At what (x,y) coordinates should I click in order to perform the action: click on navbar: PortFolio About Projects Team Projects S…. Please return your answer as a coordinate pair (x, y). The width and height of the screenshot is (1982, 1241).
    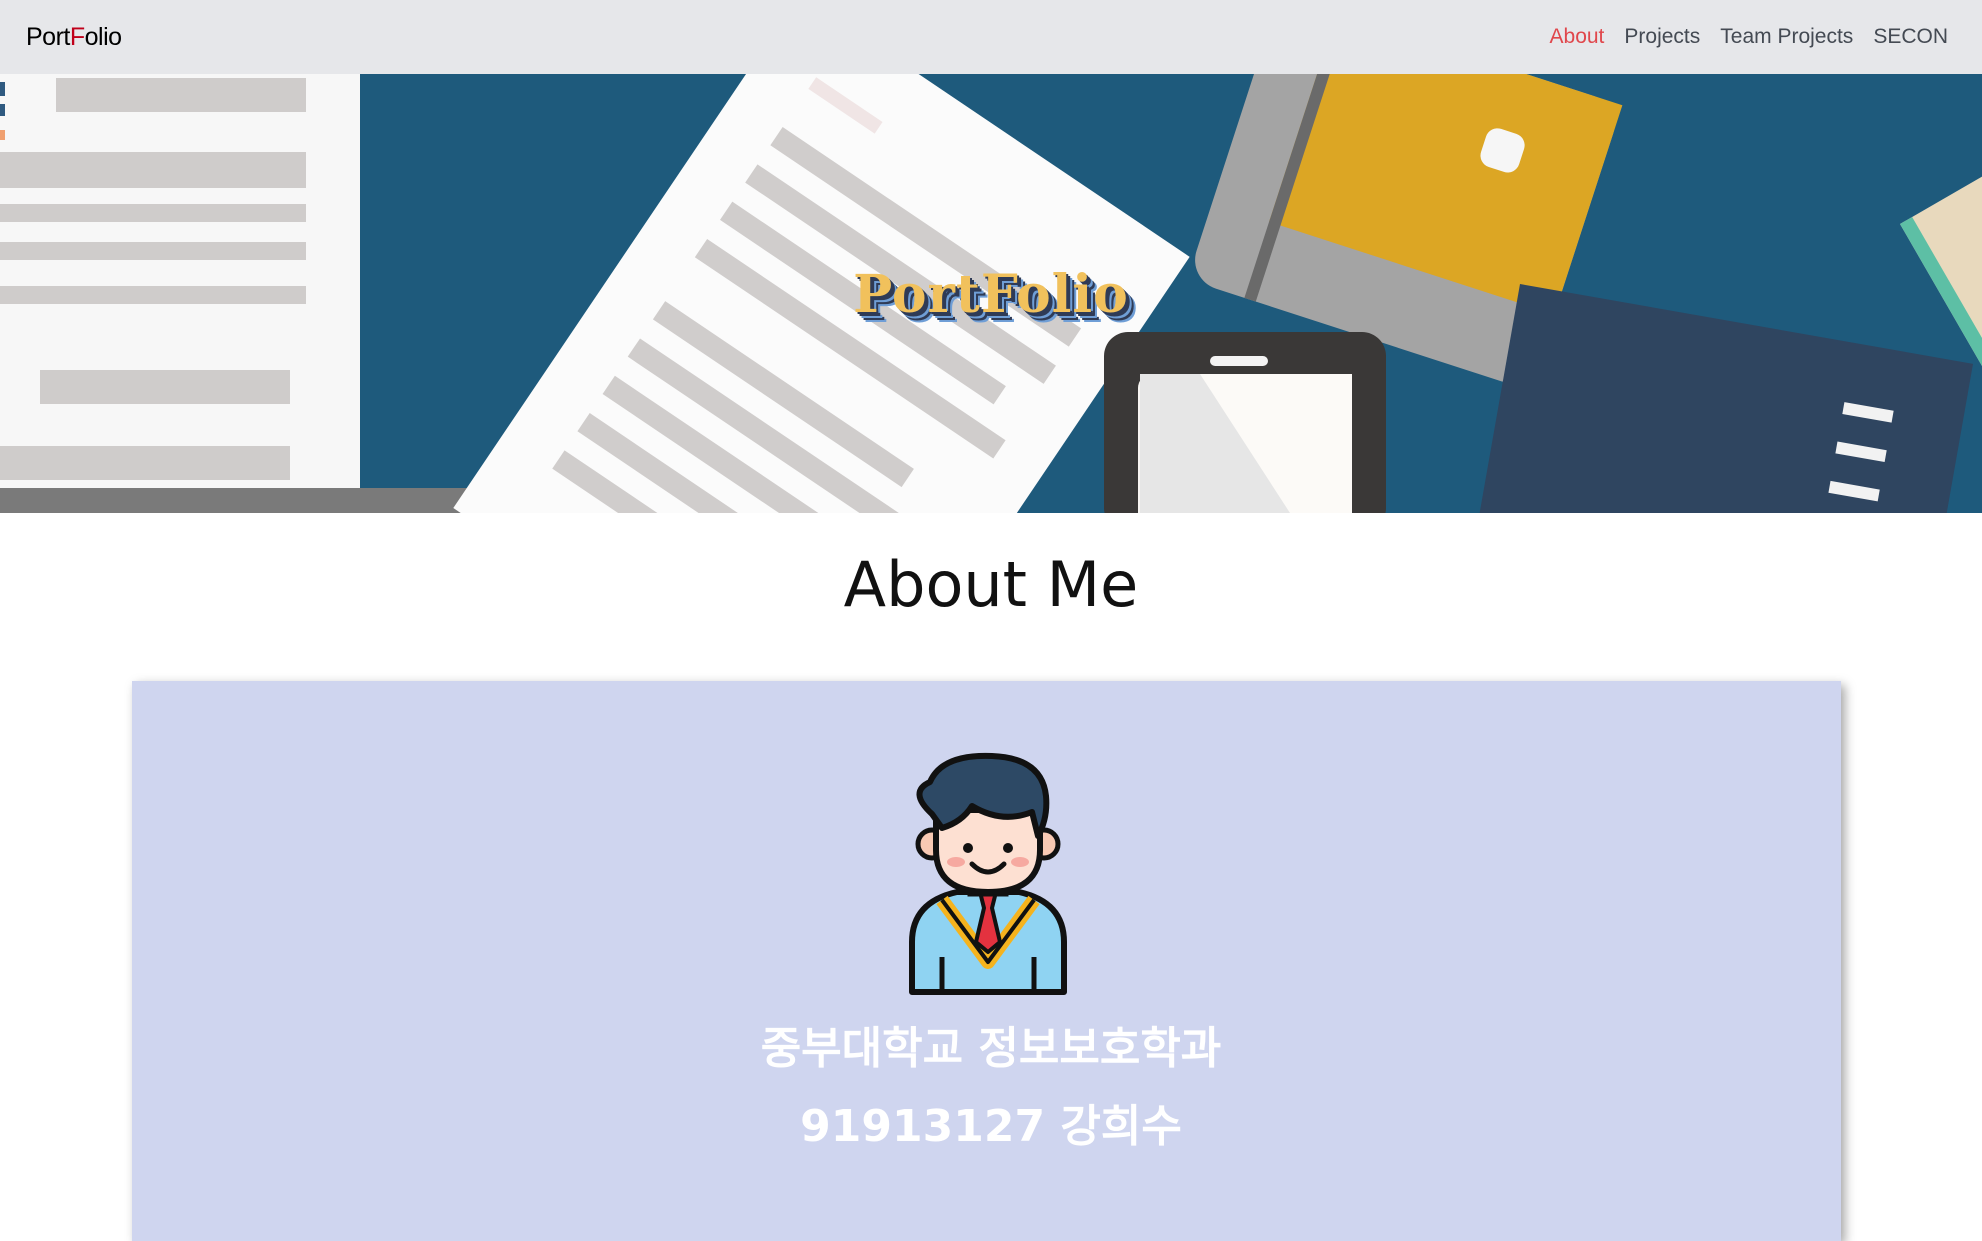
    Looking at the image, I should click on (991, 37).